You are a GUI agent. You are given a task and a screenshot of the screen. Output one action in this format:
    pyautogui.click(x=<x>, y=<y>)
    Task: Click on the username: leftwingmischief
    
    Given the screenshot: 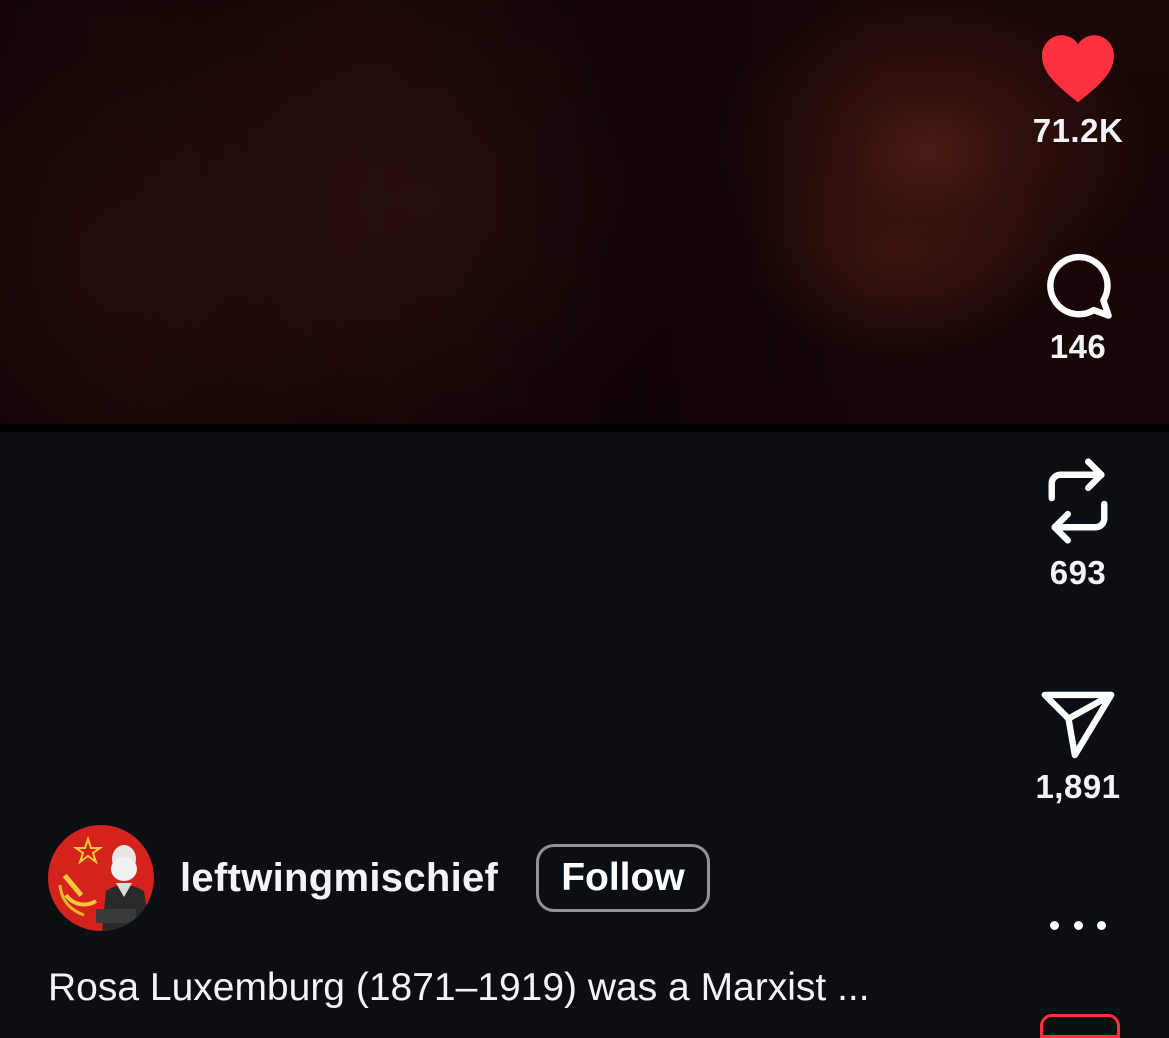 What is the action you would take?
    pyautogui.click(x=339, y=878)
    